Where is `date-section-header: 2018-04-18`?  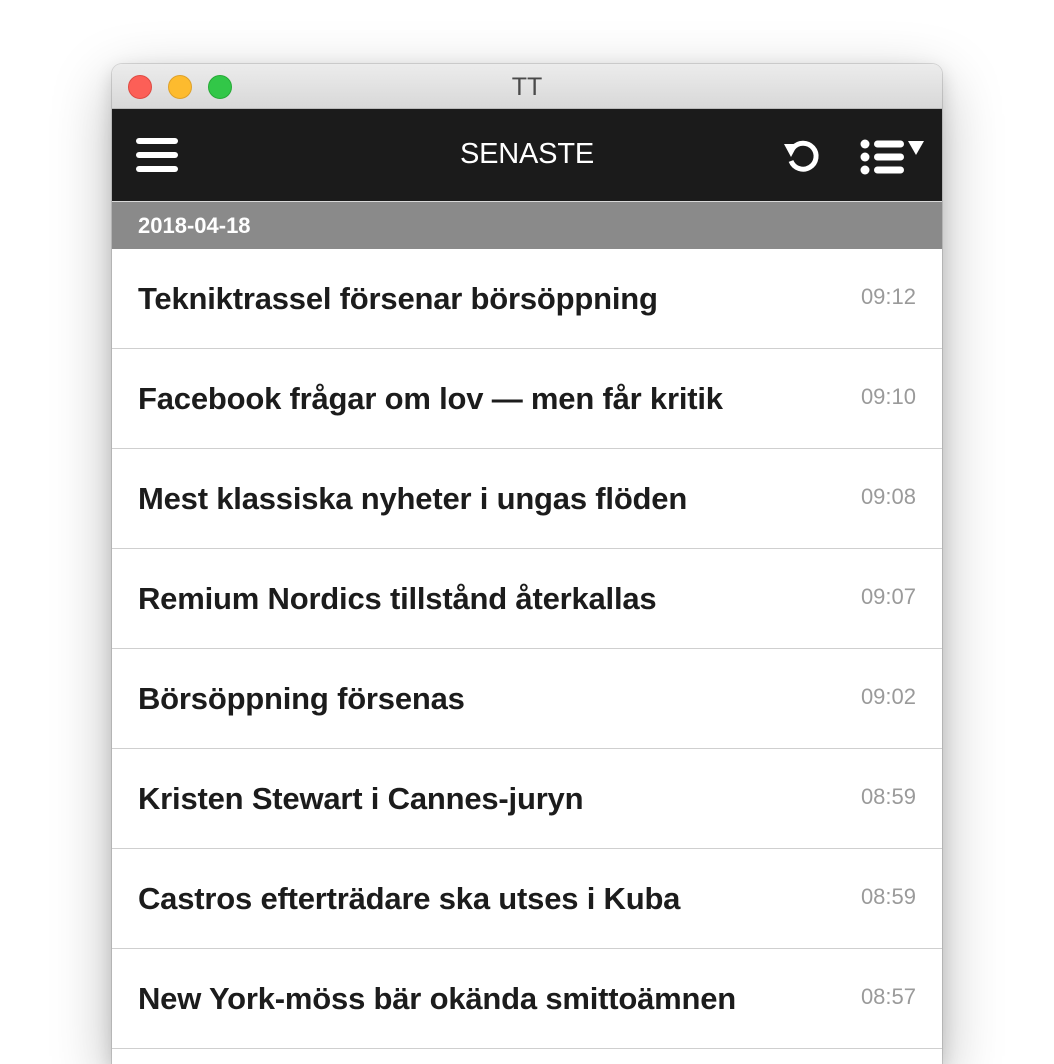
date-section-header: 2018-04-18 is located at coordinates (527, 225).